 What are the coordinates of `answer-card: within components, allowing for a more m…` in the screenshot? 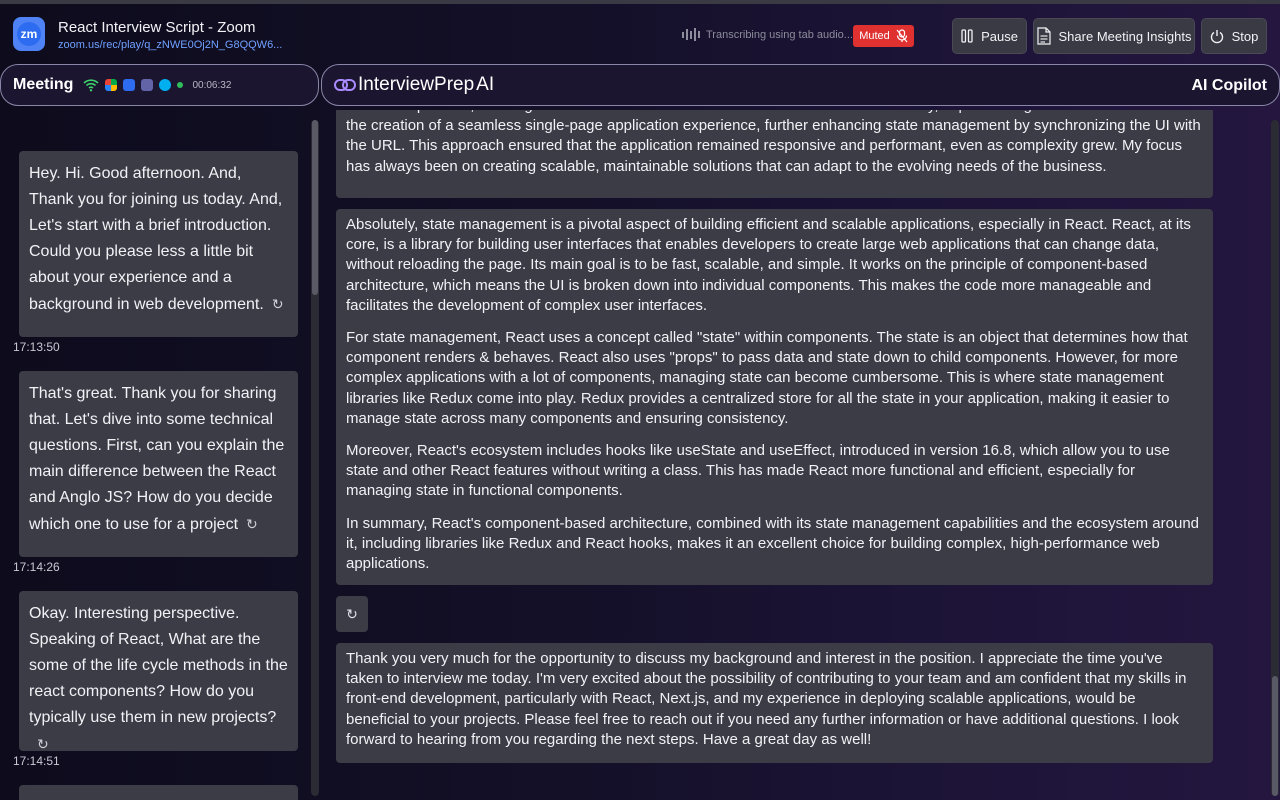 It's located at (774, 154).